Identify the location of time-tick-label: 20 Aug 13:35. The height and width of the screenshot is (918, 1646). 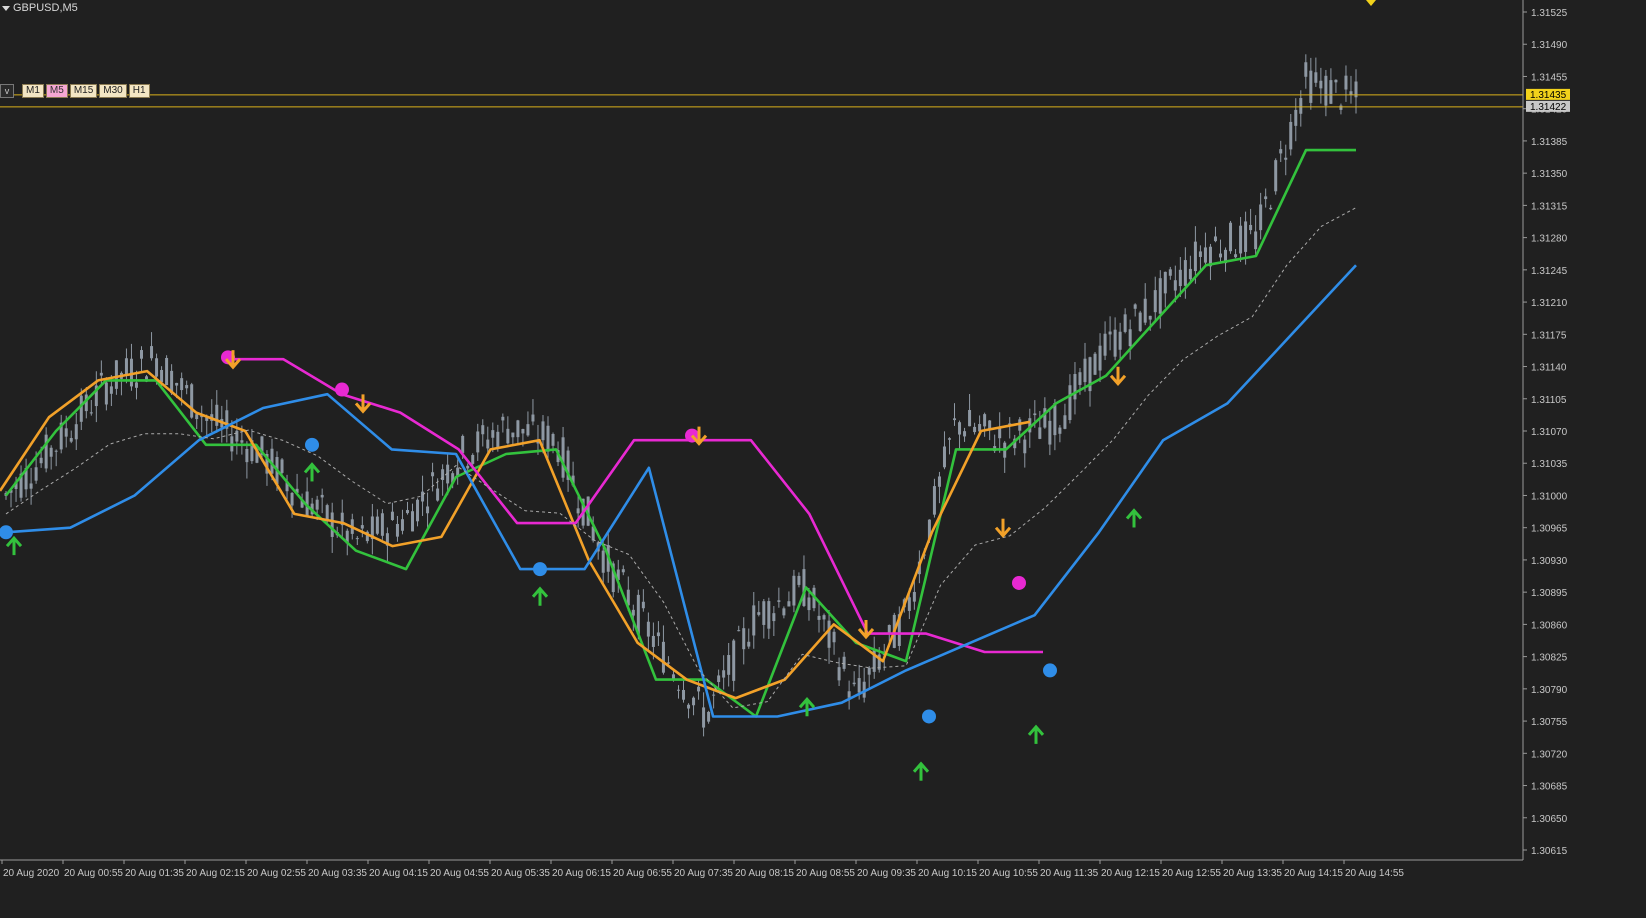
(1252, 873).